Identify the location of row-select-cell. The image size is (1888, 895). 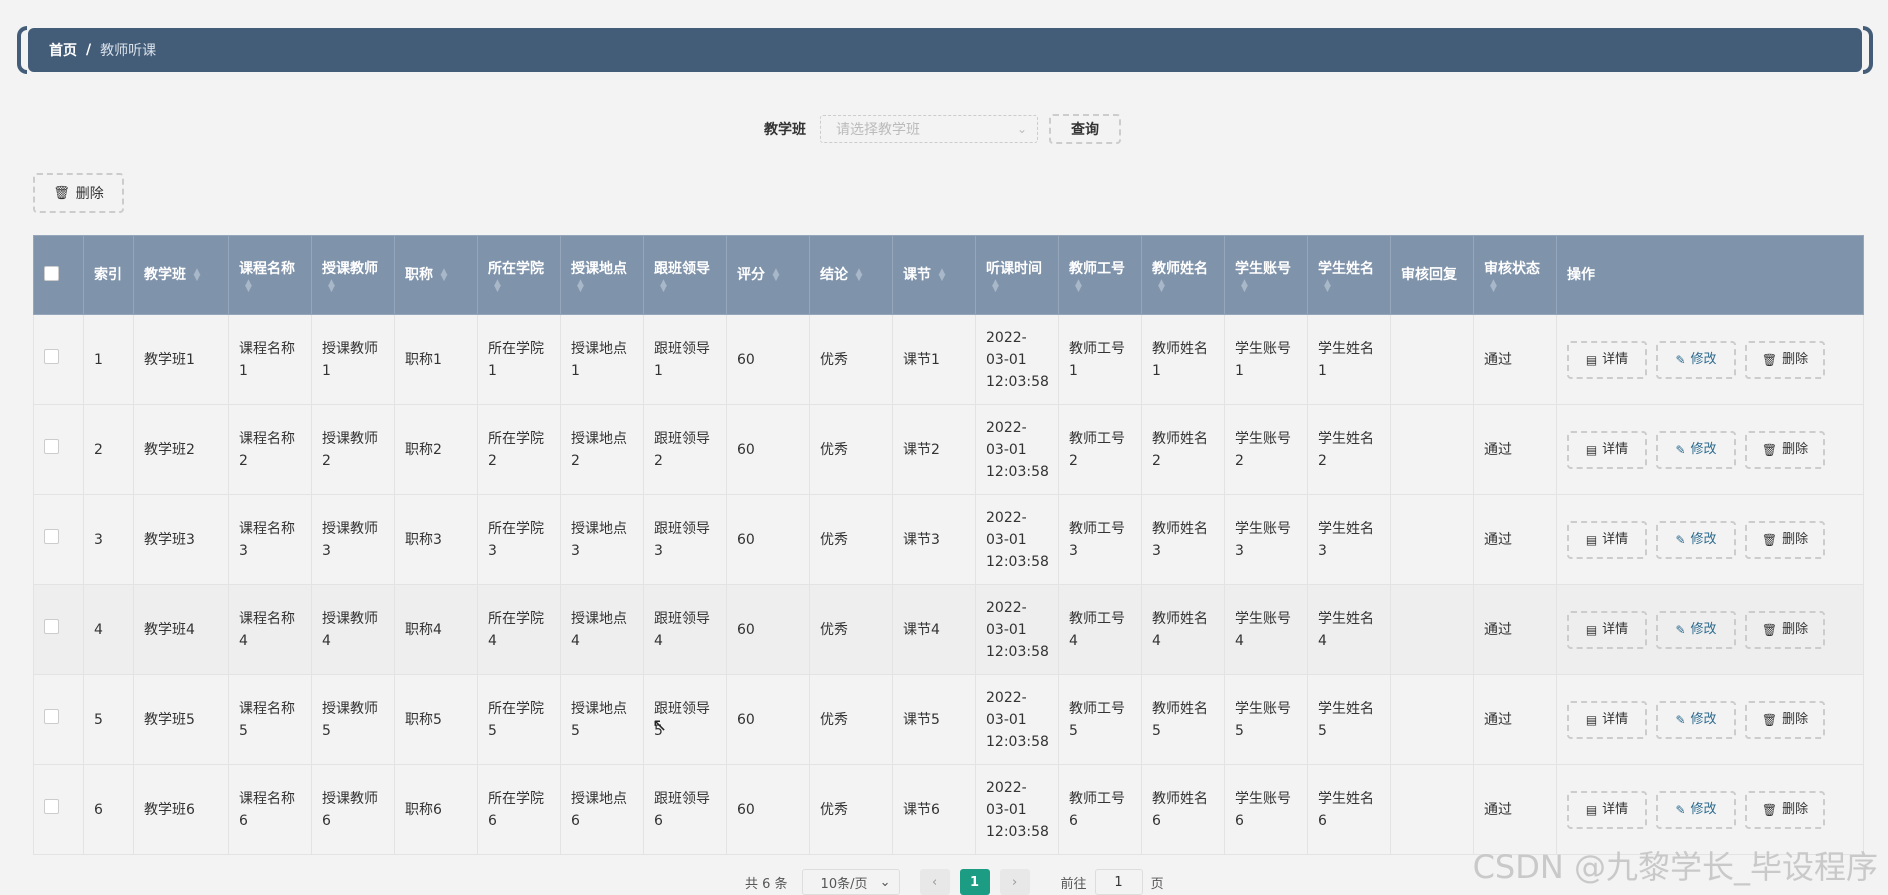
(58, 719).